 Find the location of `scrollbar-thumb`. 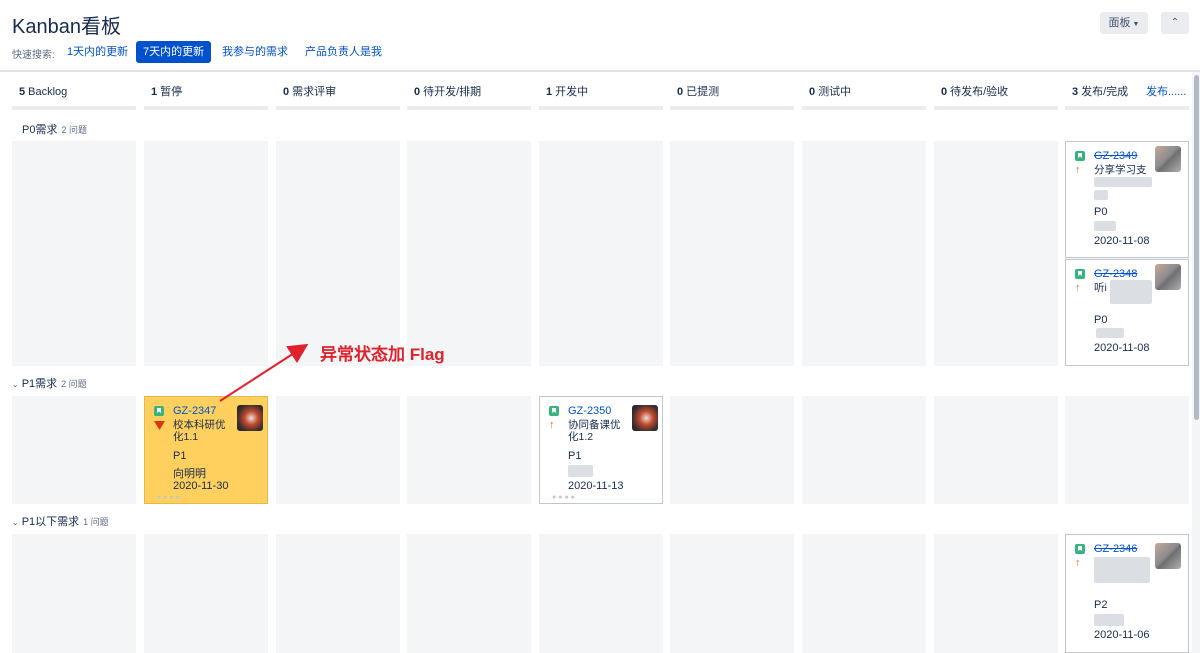

scrollbar-thumb is located at coordinates (1196, 247).